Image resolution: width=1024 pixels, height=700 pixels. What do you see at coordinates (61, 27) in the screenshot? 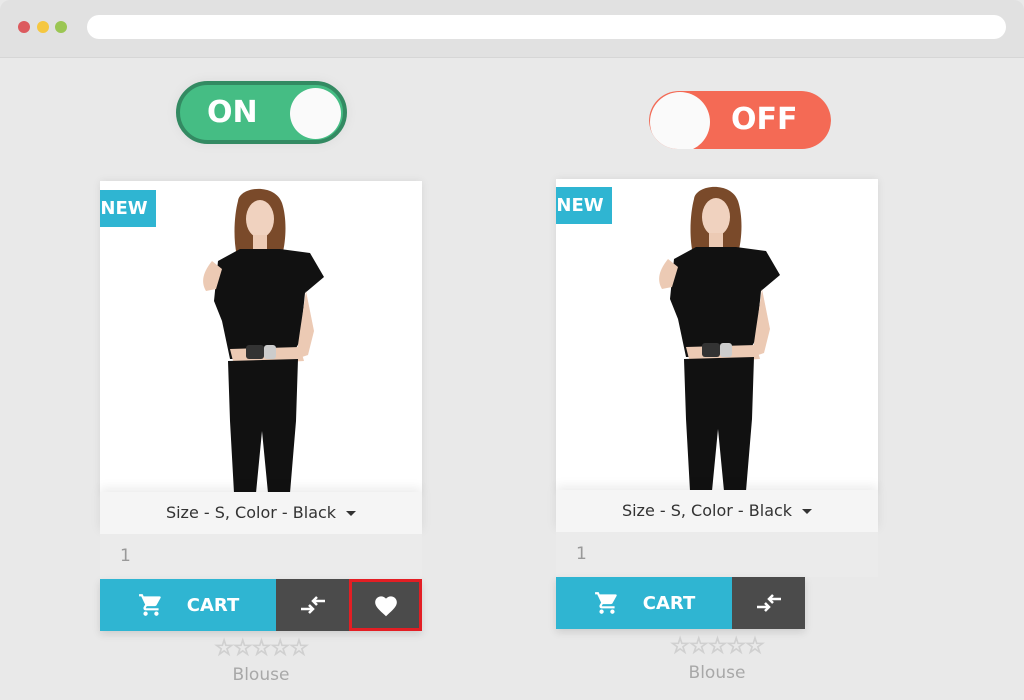
I see `maximize-window-button` at bounding box center [61, 27].